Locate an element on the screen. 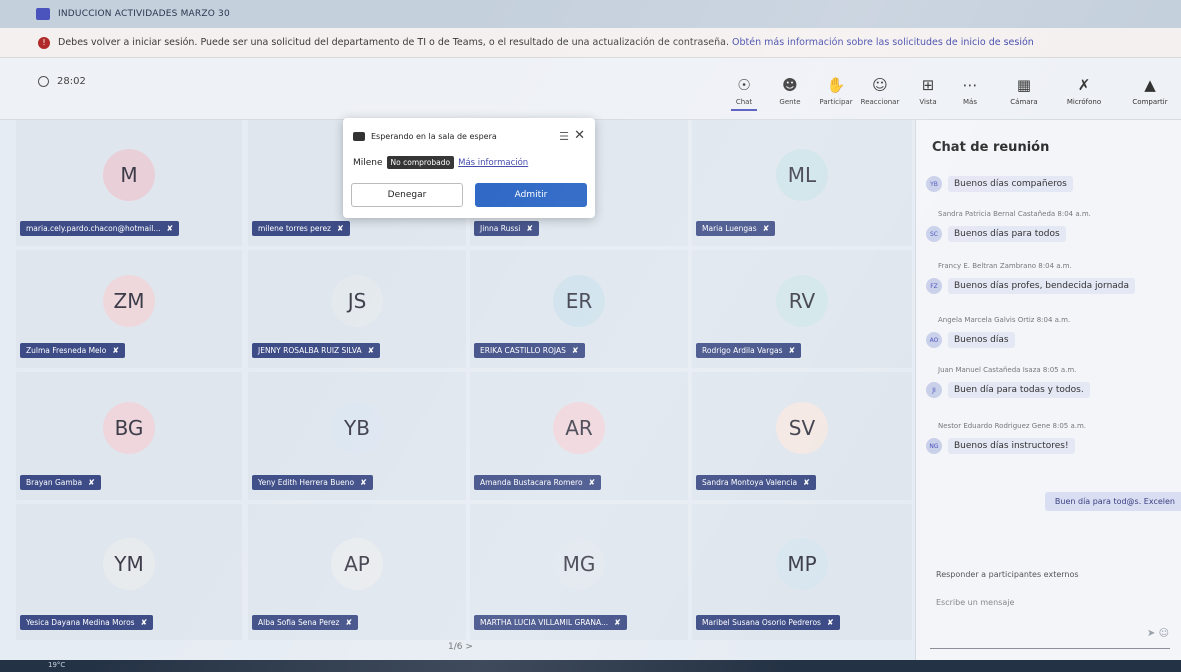  participant-name: ERIKA CASTILLO ROJAS ✘ is located at coordinates (529, 350).